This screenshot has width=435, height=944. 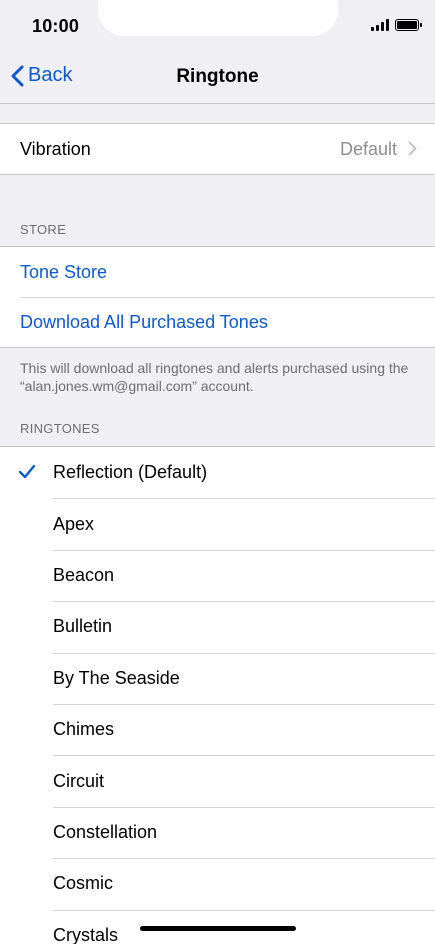 What do you see at coordinates (60, 428) in the screenshot?
I see `ringtones-section-header: RINGTONES` at bounding box center [60, 428].